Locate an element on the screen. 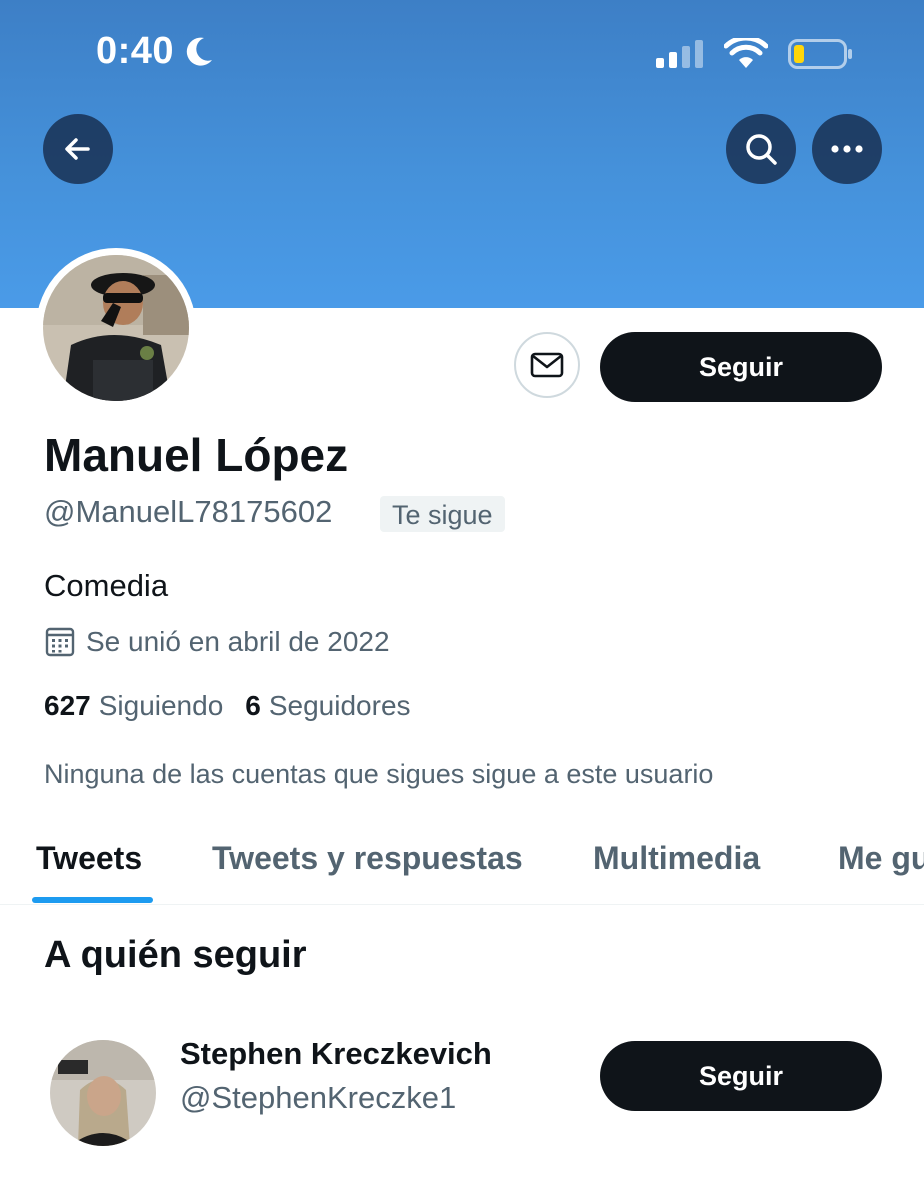 The width and height of the screenshot is (924, 1200). joined-date: Se unió en abril de 2022 is located at coordinates (217, 642).